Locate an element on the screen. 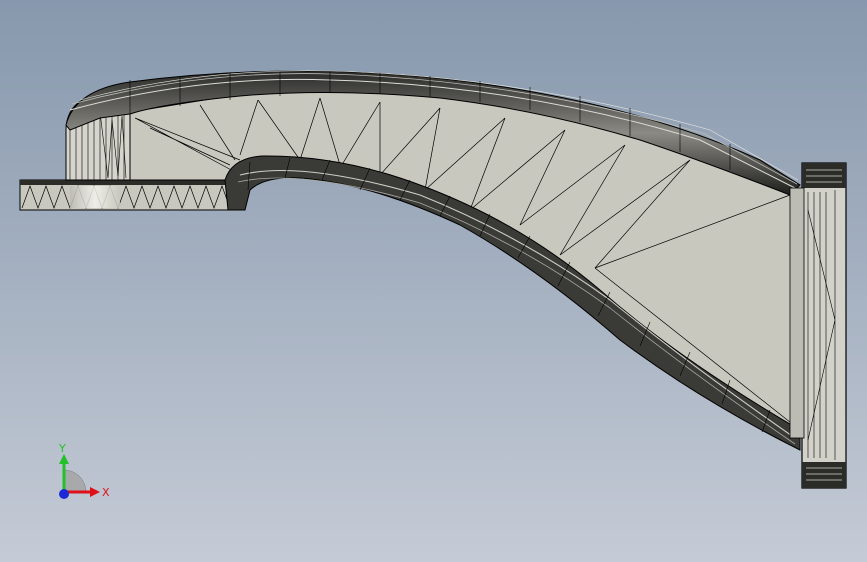 This screenshot has width=867, height=562. left-flange is located at coordinates (132, 195).